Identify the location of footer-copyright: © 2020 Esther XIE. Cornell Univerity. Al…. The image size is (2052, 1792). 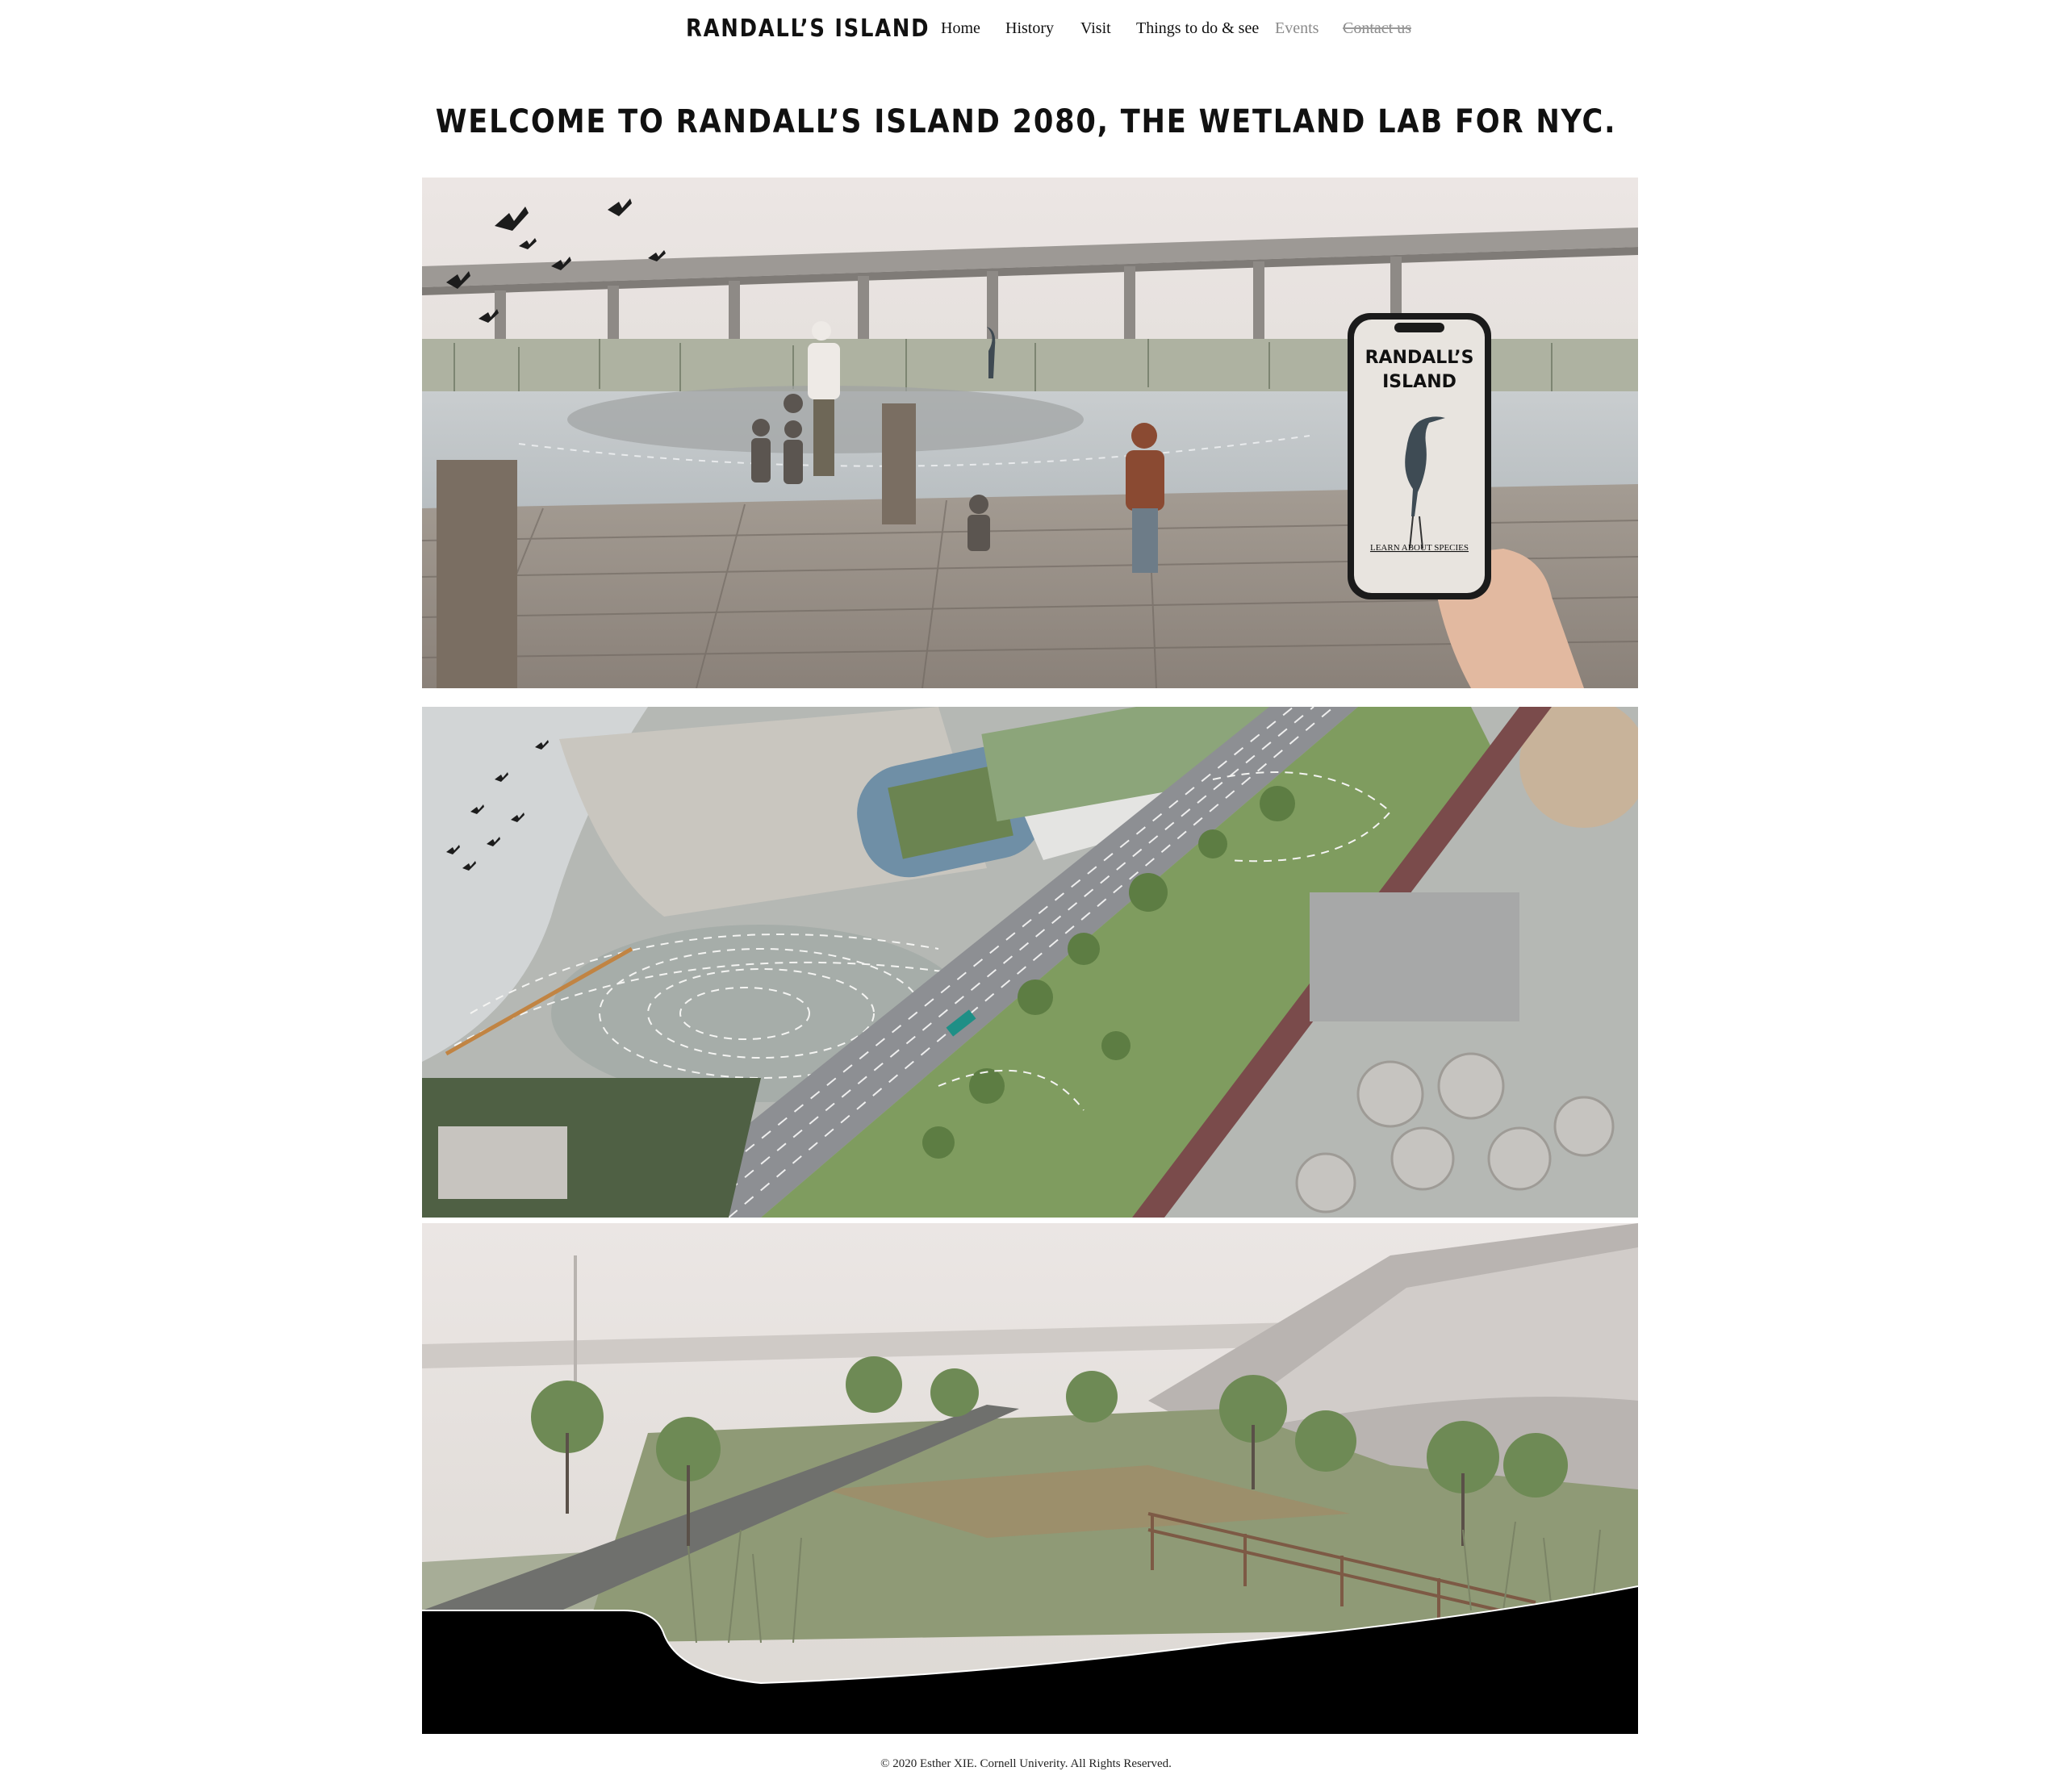
(1026, 1763).